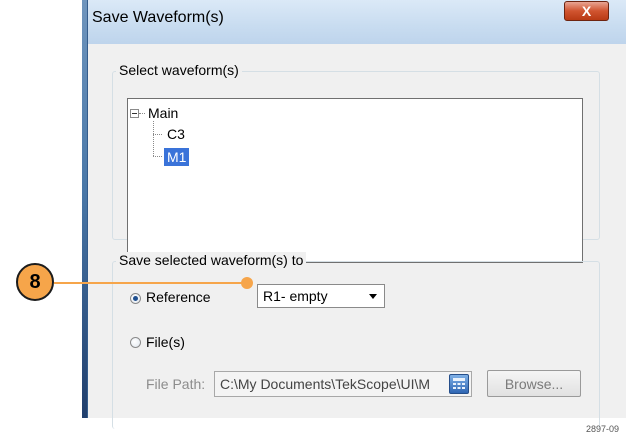  Describe the element at coordinates (176, 384) in the screenshot. I see `file-path-label: File Path:` at that location.